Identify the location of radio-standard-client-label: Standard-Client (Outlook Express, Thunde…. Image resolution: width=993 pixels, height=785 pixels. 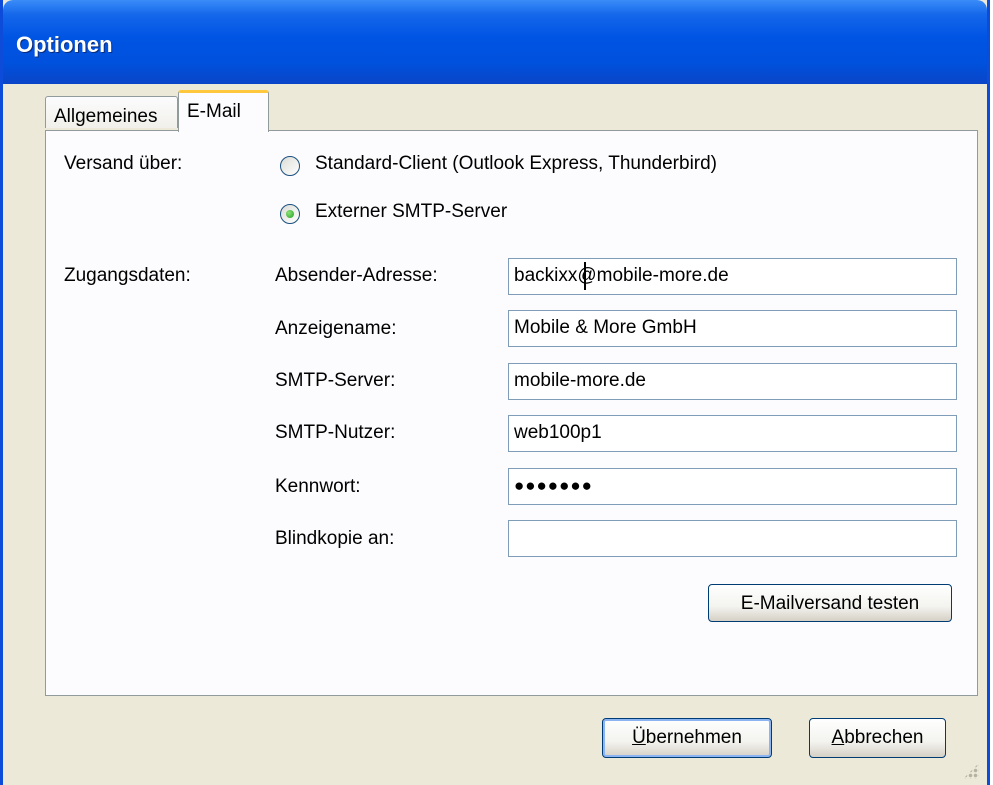
(516, 164).